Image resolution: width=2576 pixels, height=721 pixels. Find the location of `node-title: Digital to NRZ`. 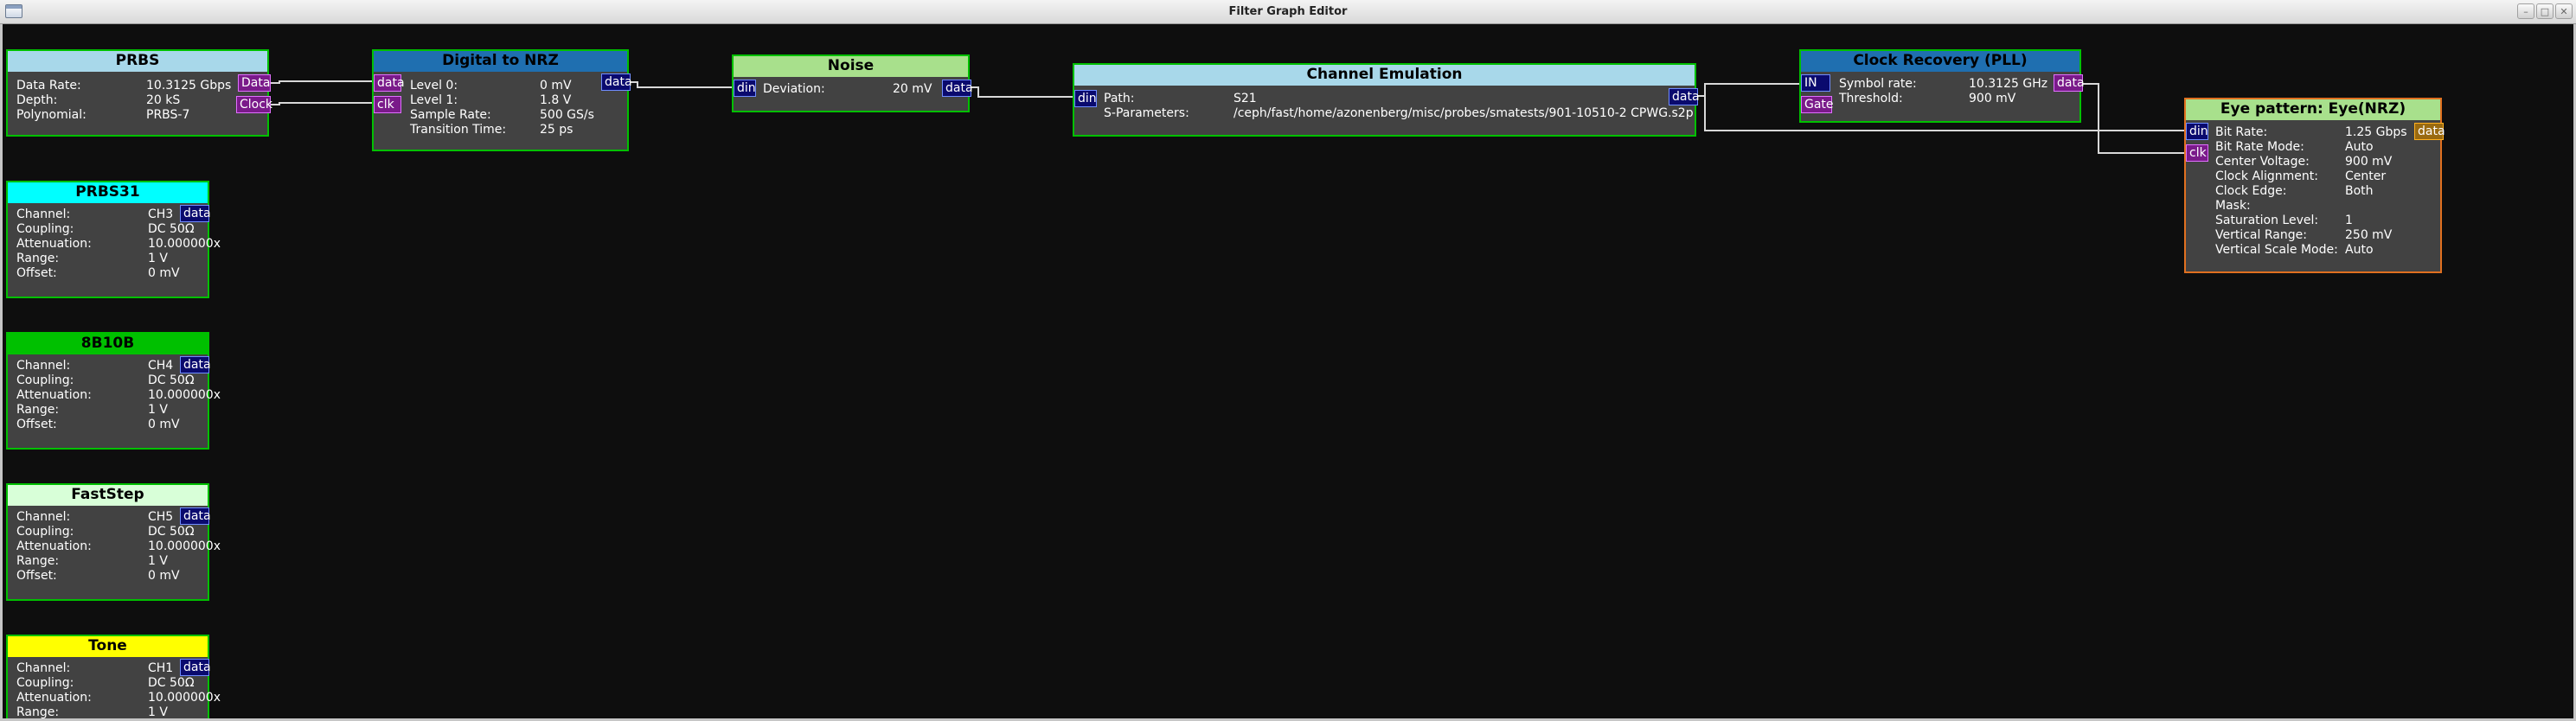

node-title: Digital to NRZ is located at coordinates (500, 61).